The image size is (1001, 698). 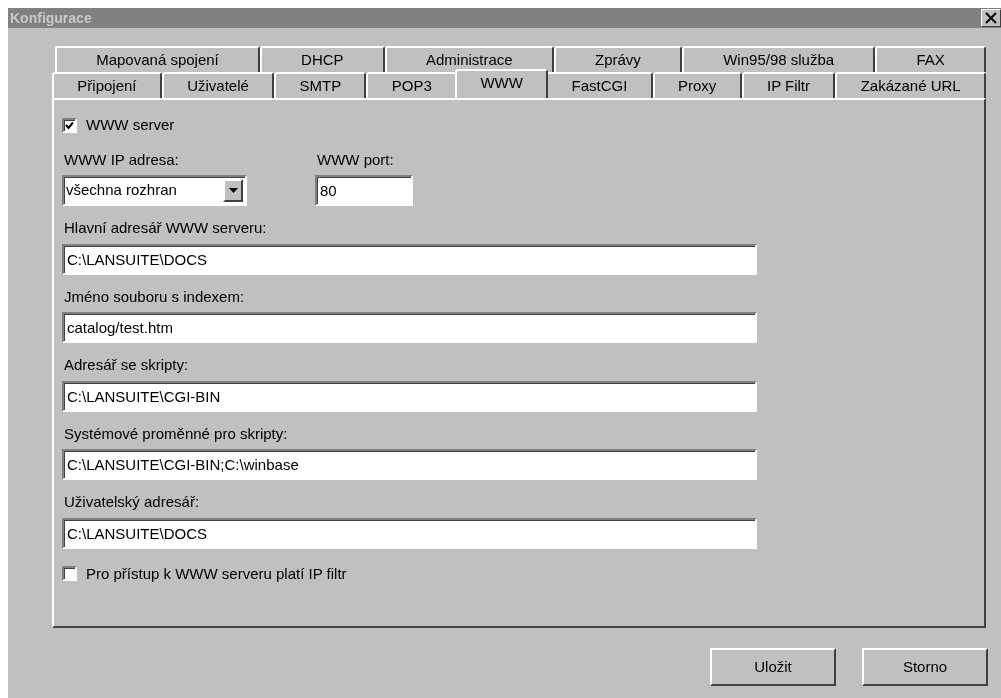 What do you see at coordinates (154, 190) in the screenshot?
I see `ip-address-dropdown: všechna rozhran` at bounding box center [154, 190].